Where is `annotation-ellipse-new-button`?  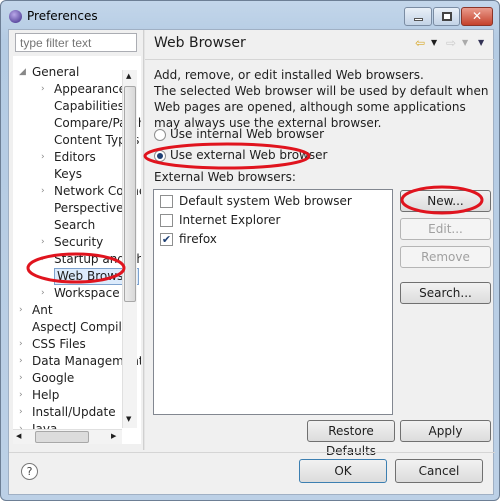 annotation-ellipse-new-button is located at coordinates (442, 200).